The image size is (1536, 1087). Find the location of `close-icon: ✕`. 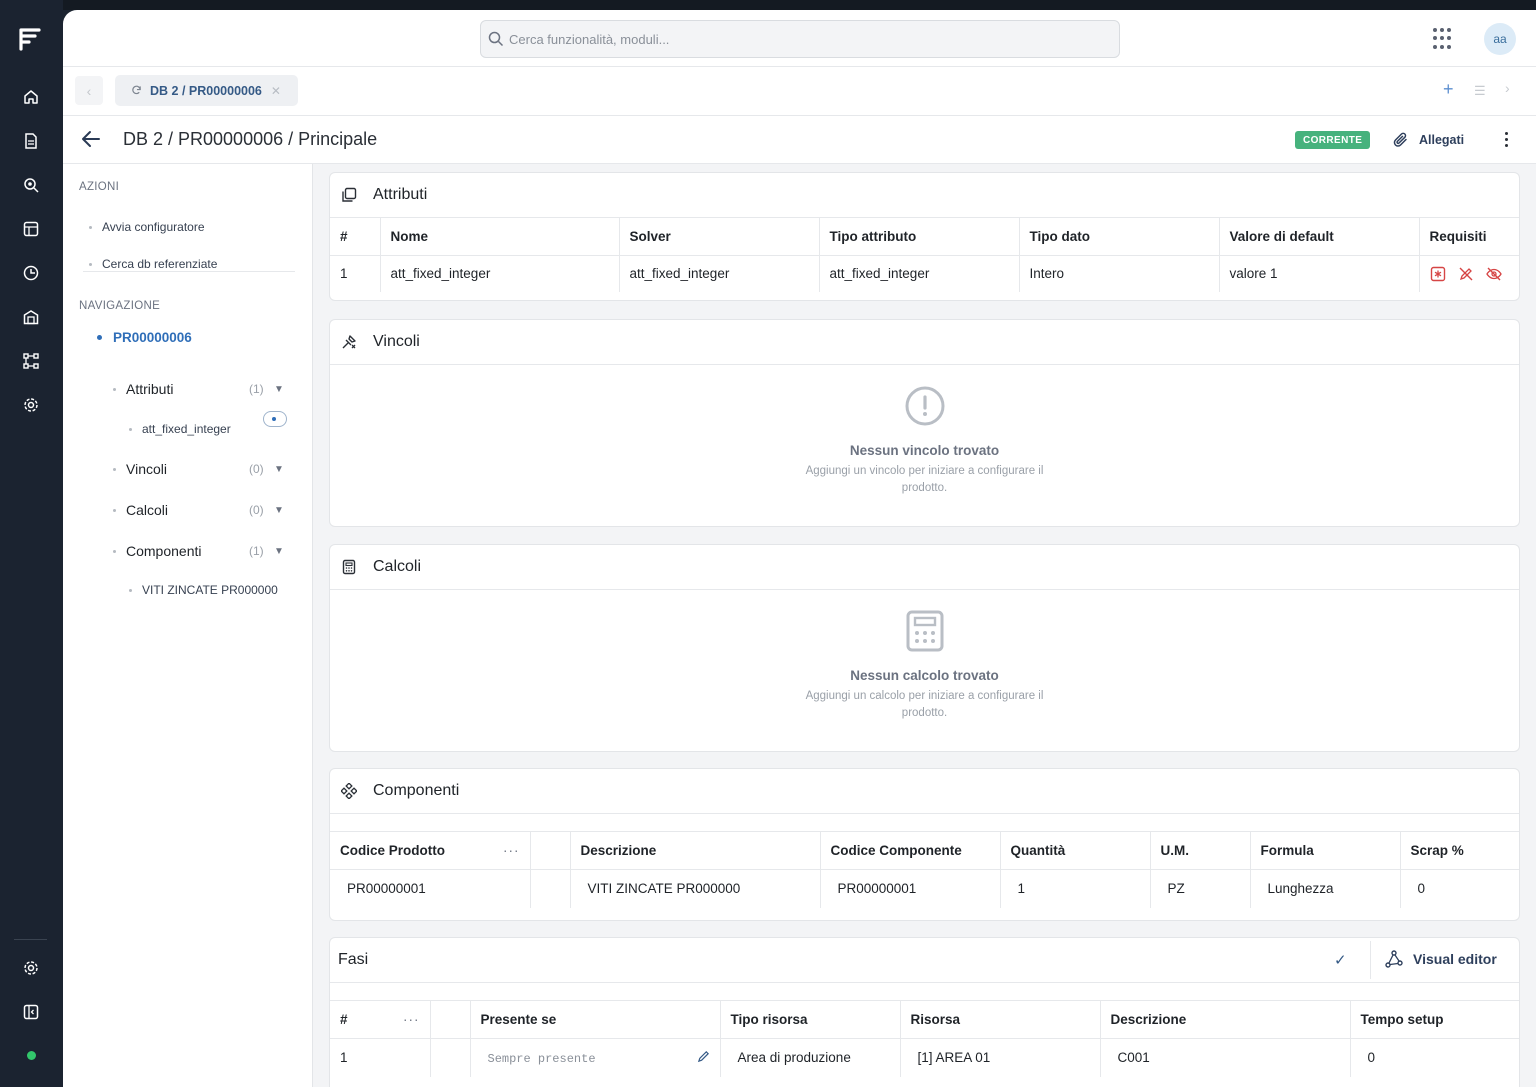

close-icon: ✕ is located at coordinates (276, 91).